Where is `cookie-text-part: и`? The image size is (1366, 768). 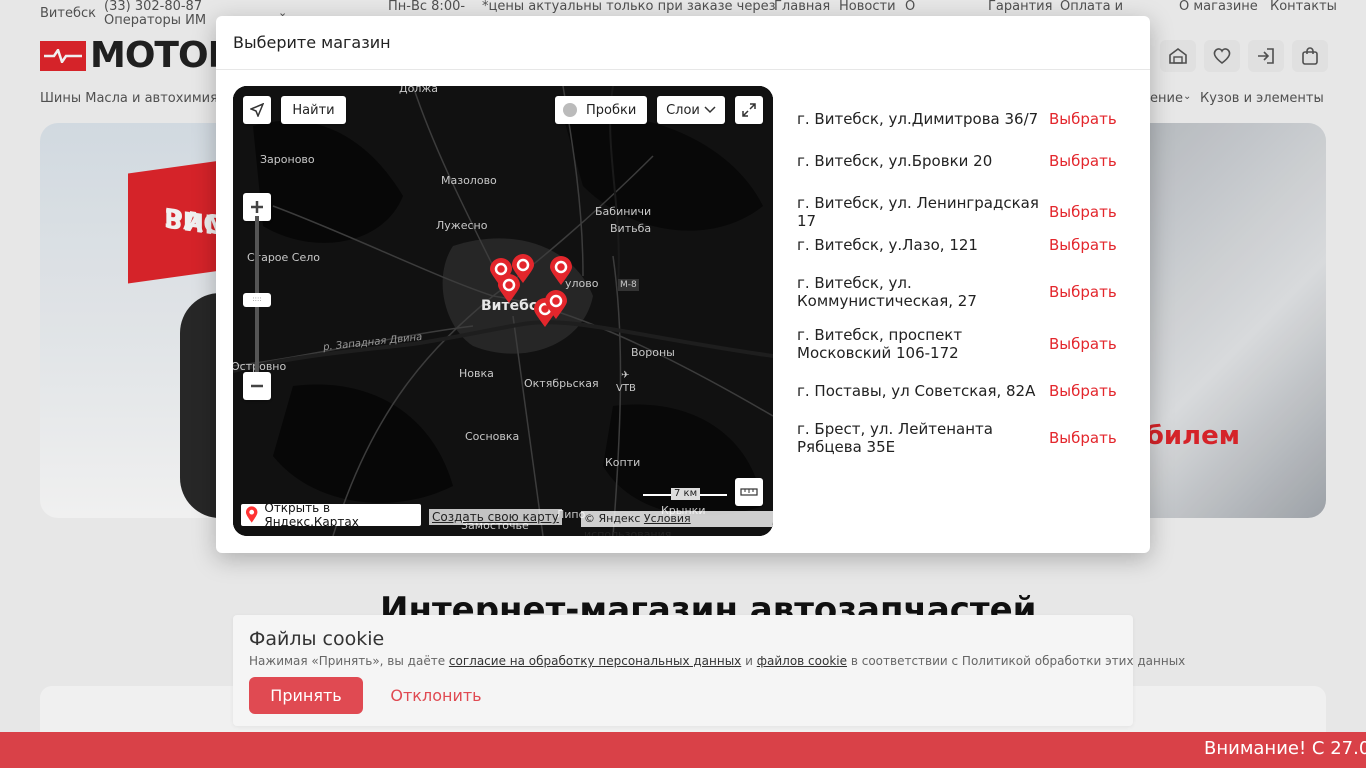 cookie-text-part: и is located at coordinates (749, 661).